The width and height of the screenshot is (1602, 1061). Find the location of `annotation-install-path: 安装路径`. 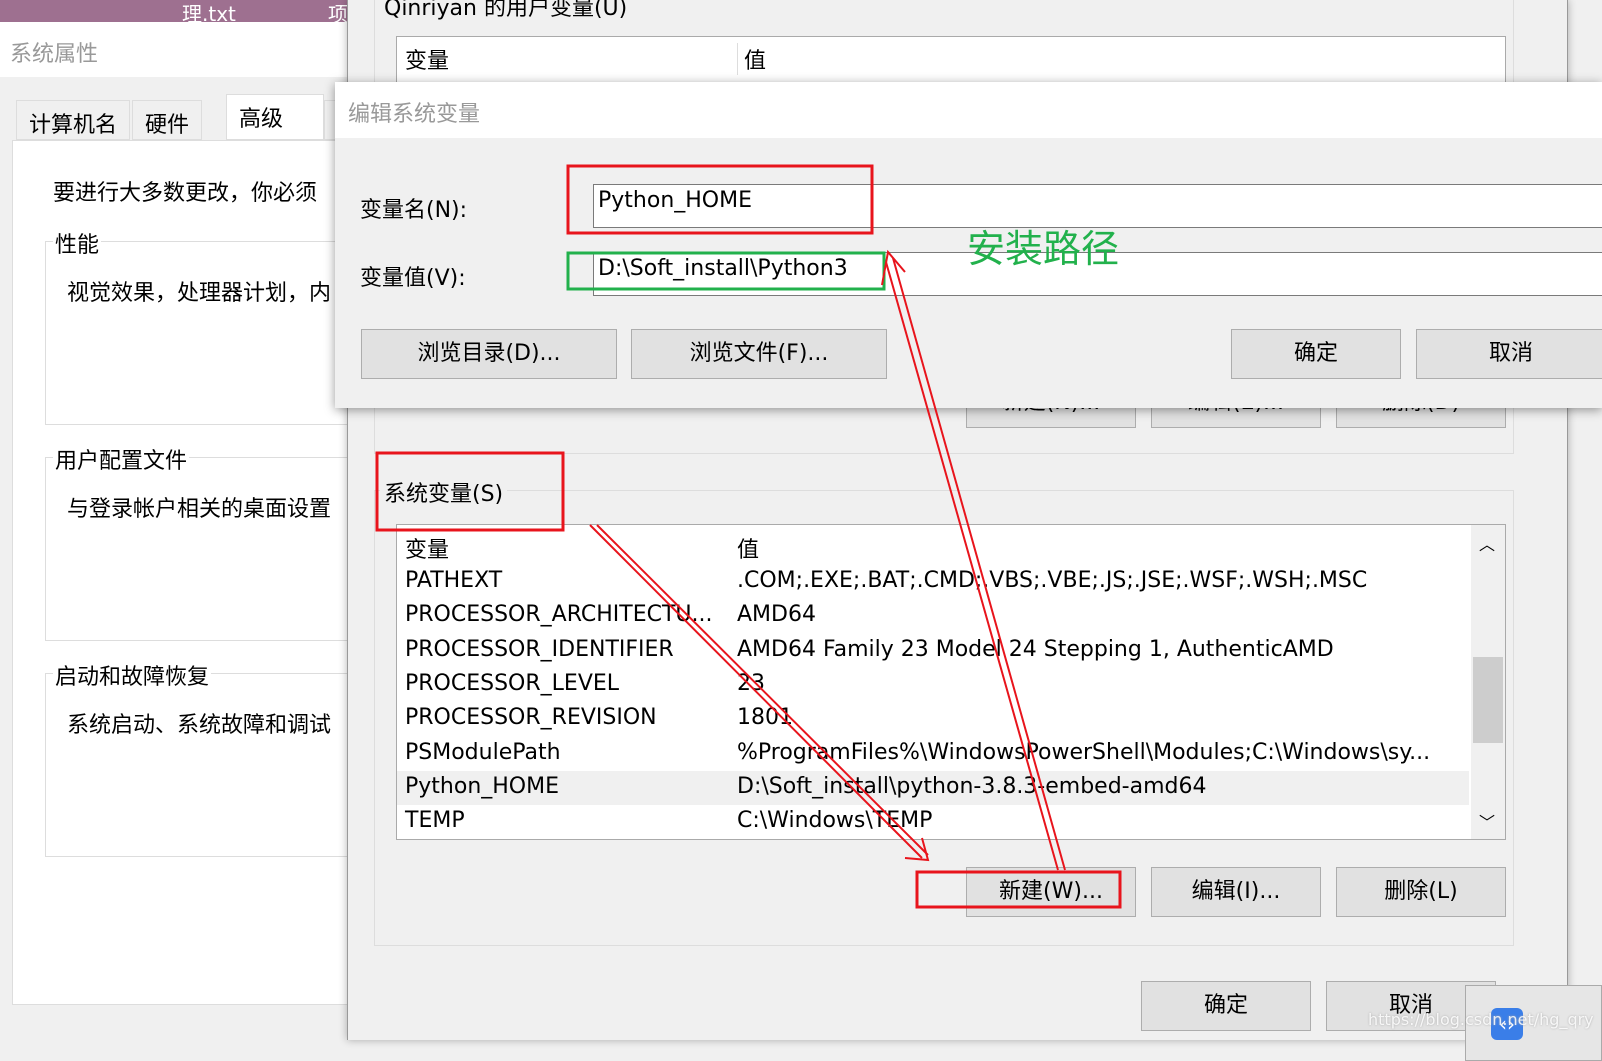

annotation-install-path: 安装路径 is located at coordinates (1043, 249).